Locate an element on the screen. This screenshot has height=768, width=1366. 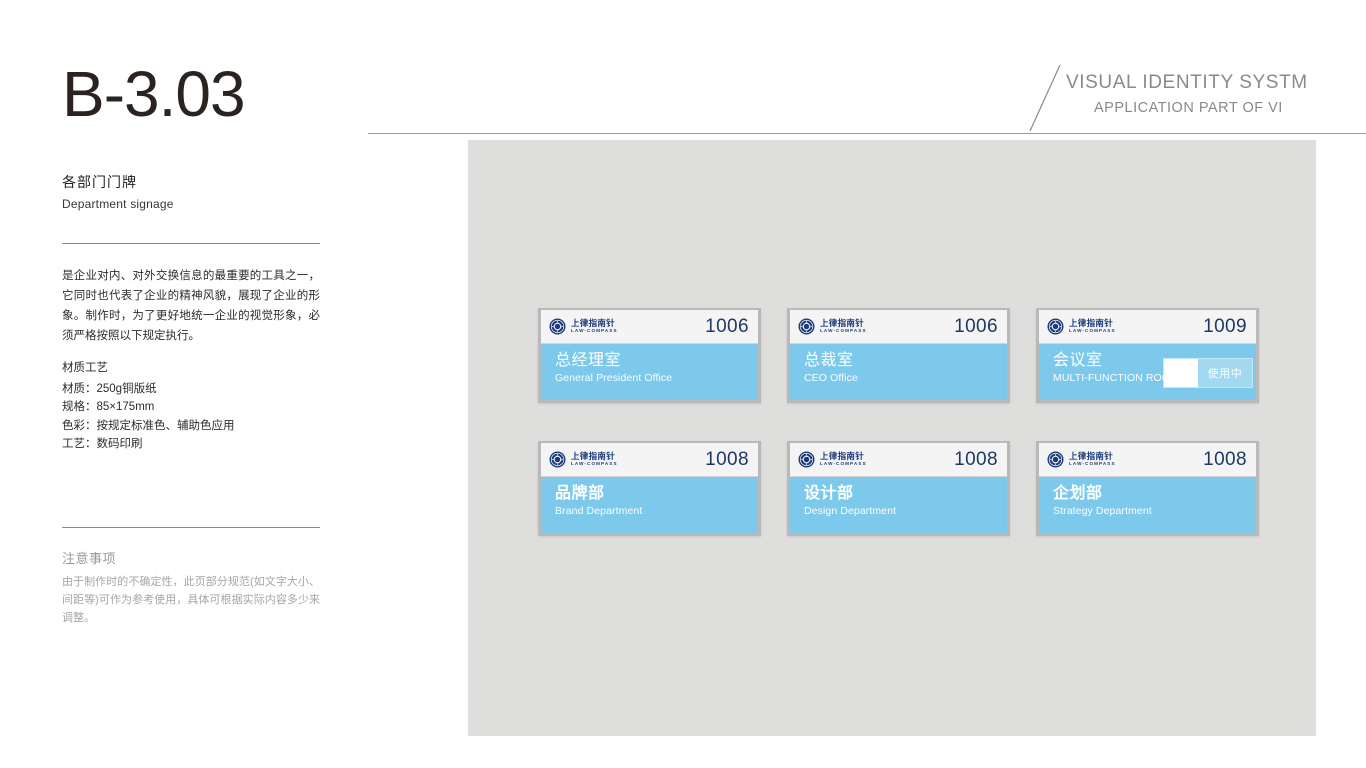
room-number: 1009 is located at coordinates (1225, 326).